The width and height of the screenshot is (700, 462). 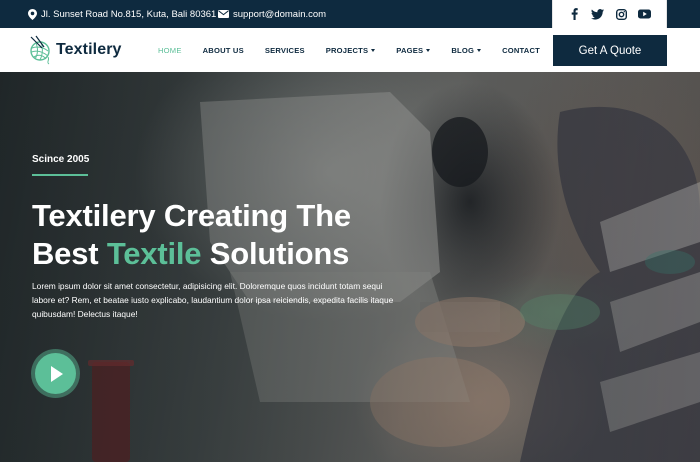 I want to click on email-info: support@domain.com, so click(x=272, y=14).